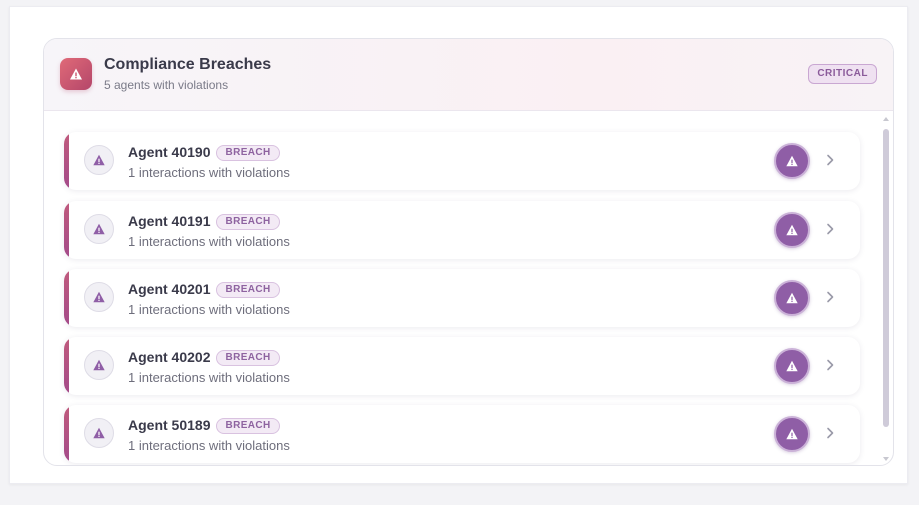 This screenshot has width=919, height=505. Describe the element at coordinates (204, 357) in the screenshot. I see `agent-name: Agent 40202 BREACH` at that location.